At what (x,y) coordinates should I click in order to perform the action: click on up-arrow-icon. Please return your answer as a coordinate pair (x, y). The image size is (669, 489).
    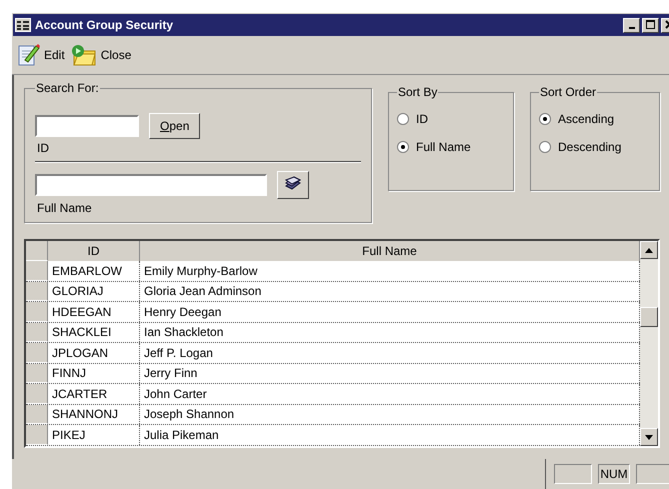
    Looking at the image, I should click on (649, 250).